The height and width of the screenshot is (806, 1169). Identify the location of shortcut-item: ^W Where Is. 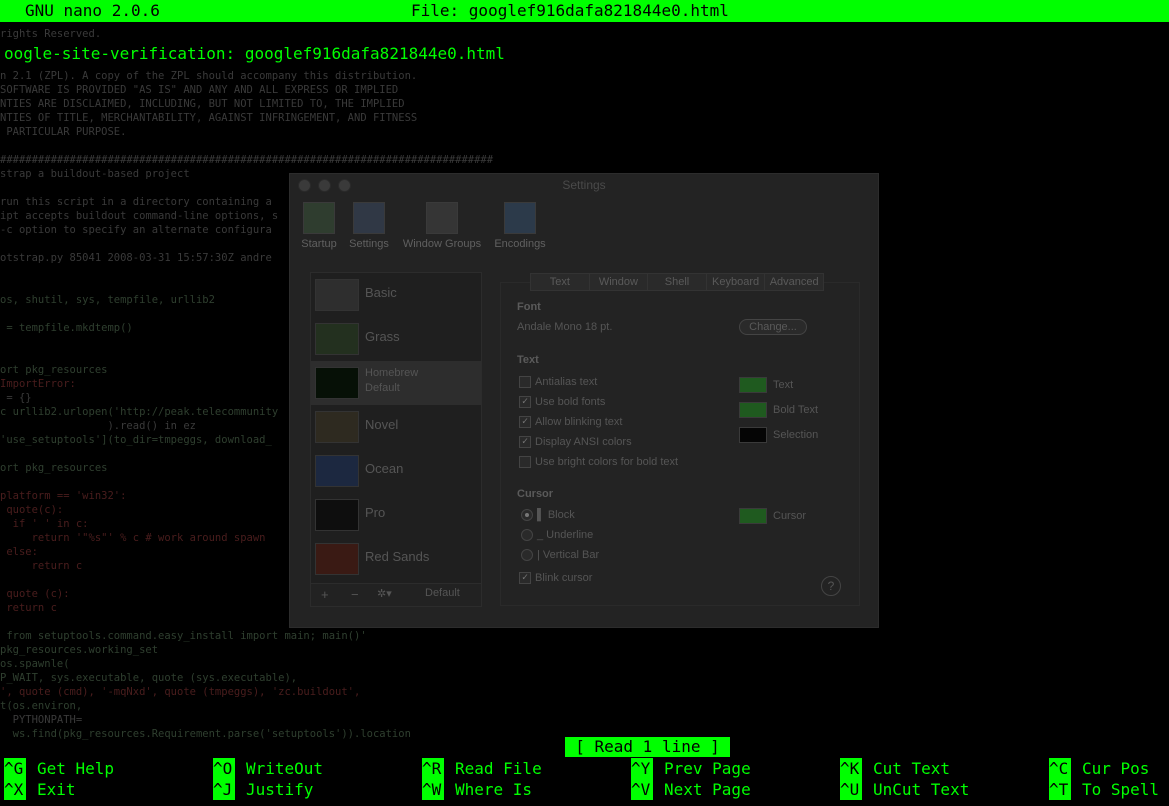
(522, 789).